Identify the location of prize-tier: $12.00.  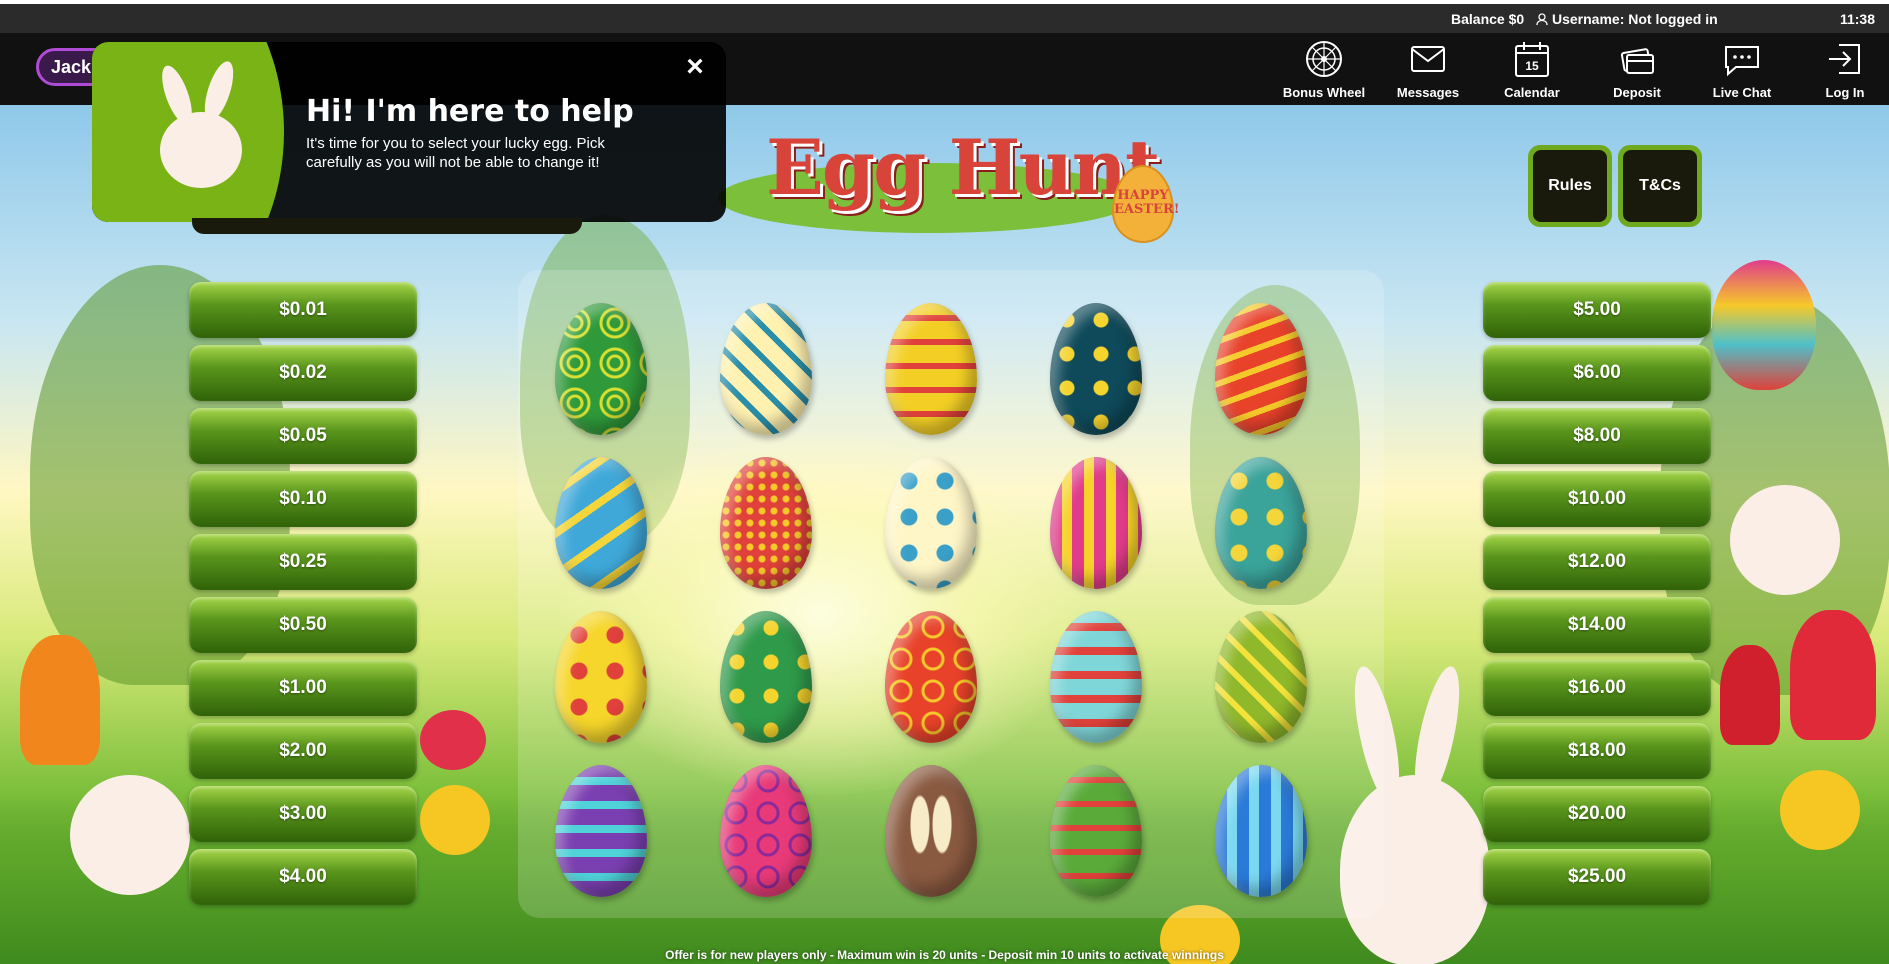
(1597, 562).